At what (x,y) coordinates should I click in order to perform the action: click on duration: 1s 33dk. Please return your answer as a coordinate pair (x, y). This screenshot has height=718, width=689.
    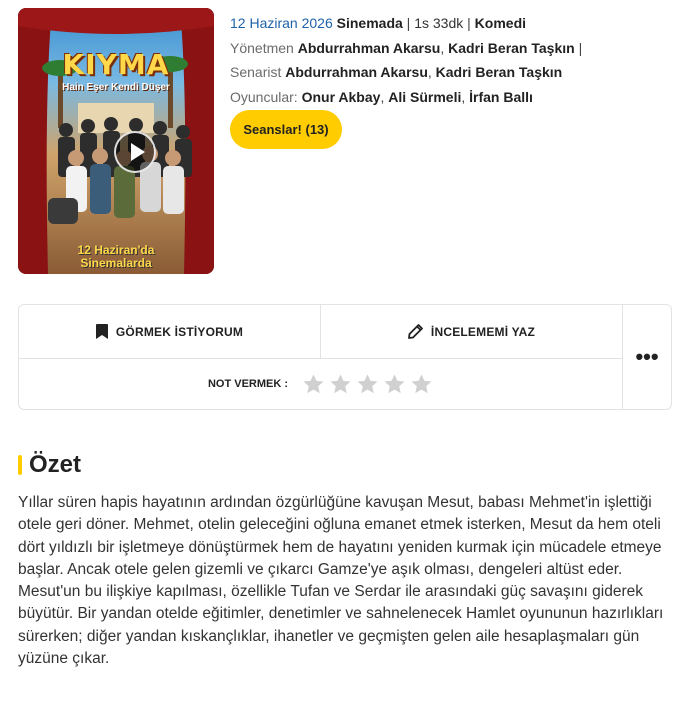
    Looking at the image, I should click on (439, 23).